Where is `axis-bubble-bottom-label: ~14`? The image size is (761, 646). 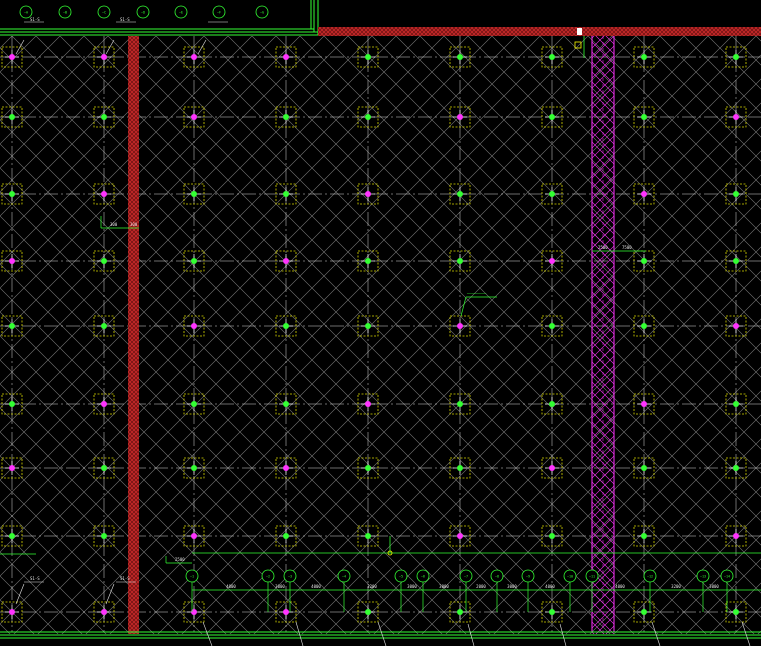
axis-bubble-bottom-label: ~14 is located at coordinates (727, 577).